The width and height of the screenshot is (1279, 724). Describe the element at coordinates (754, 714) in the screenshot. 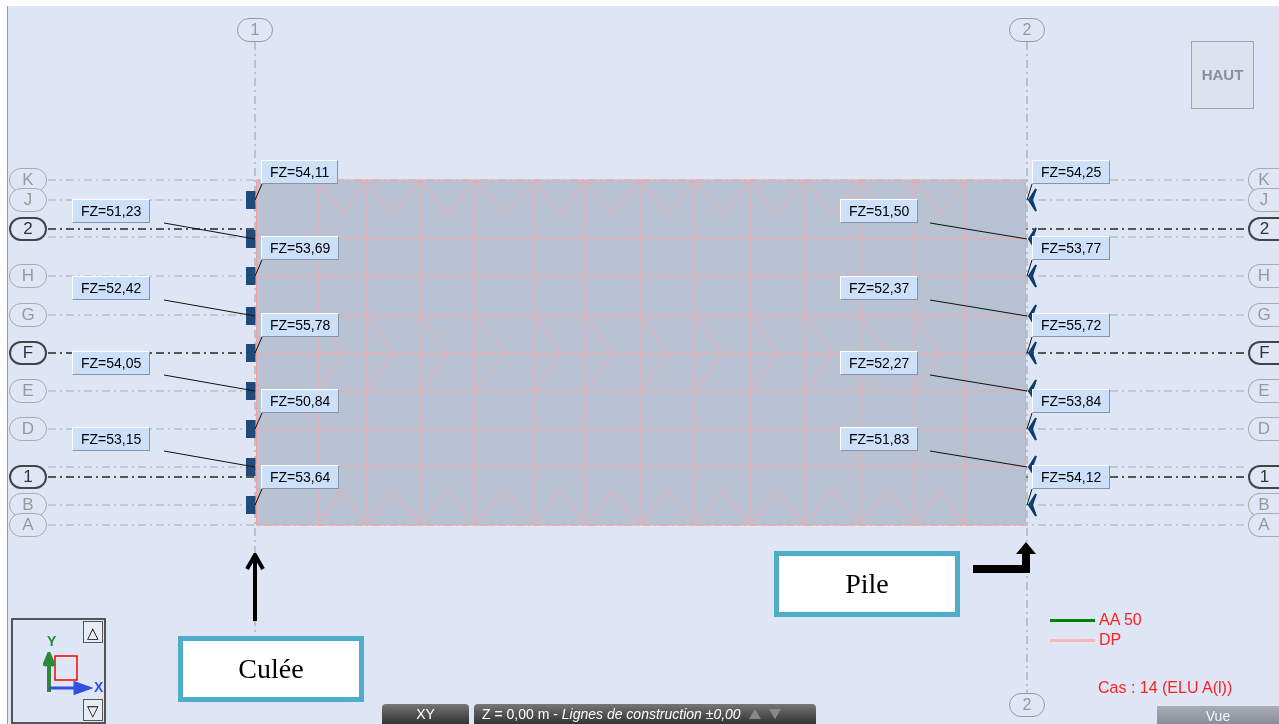

I see `up-arrow-icon` at that location.